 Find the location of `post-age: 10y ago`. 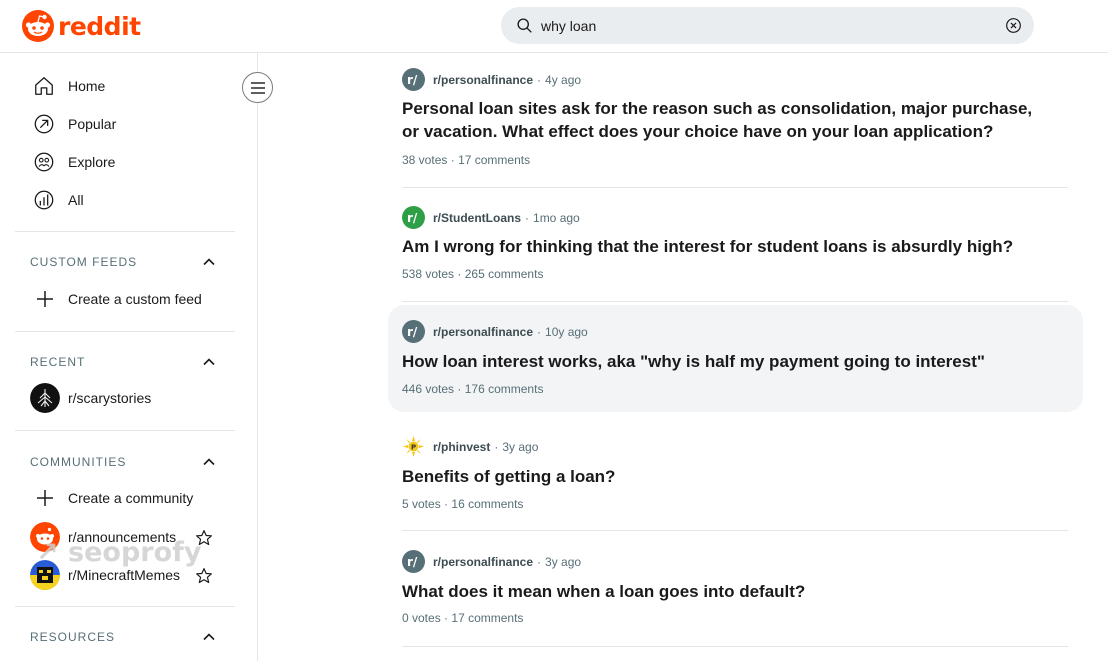

post-age: 10y ago is located at coordinates (566, 331).